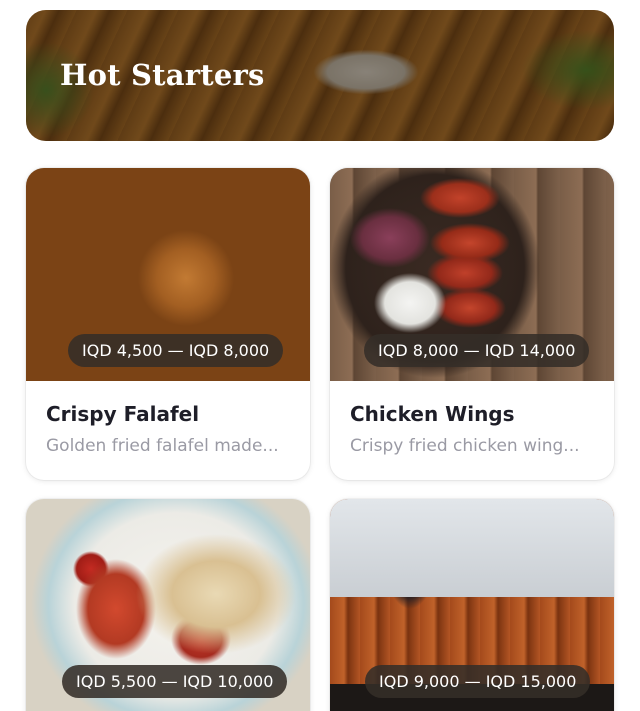 The height and width of the screenshot is (711, 640). I want to click on price-badge: IQD 9,000 — IQD 15,000, so click(478, 681).